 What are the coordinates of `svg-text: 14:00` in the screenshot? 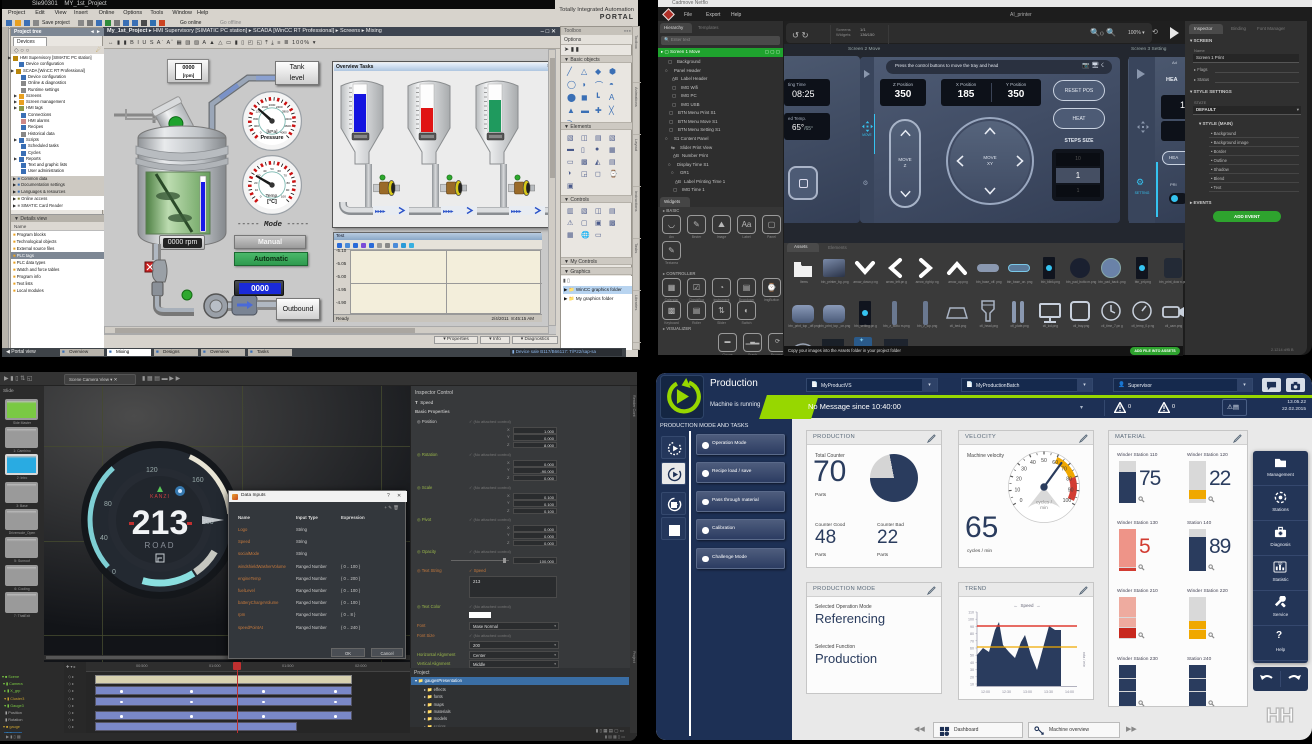 It's located at (1069, 692).